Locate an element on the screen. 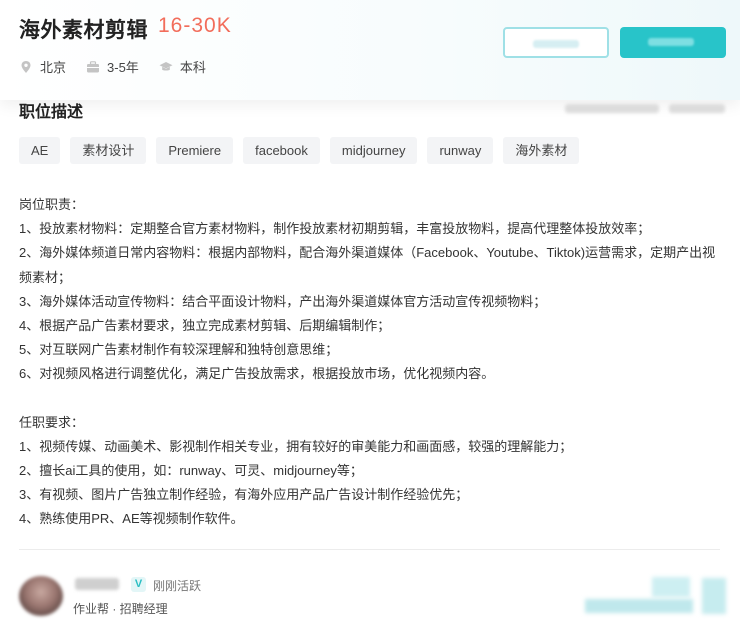  blurred-action is located at coordinates (671, 587).